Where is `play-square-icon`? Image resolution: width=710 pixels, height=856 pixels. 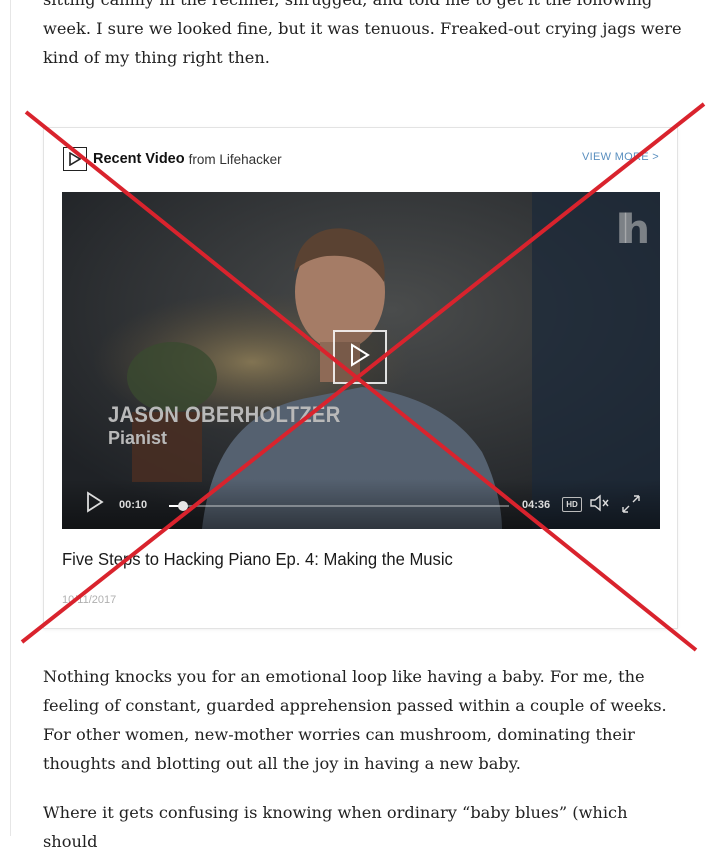
play-square-icon is located at coordinates (75, 159).